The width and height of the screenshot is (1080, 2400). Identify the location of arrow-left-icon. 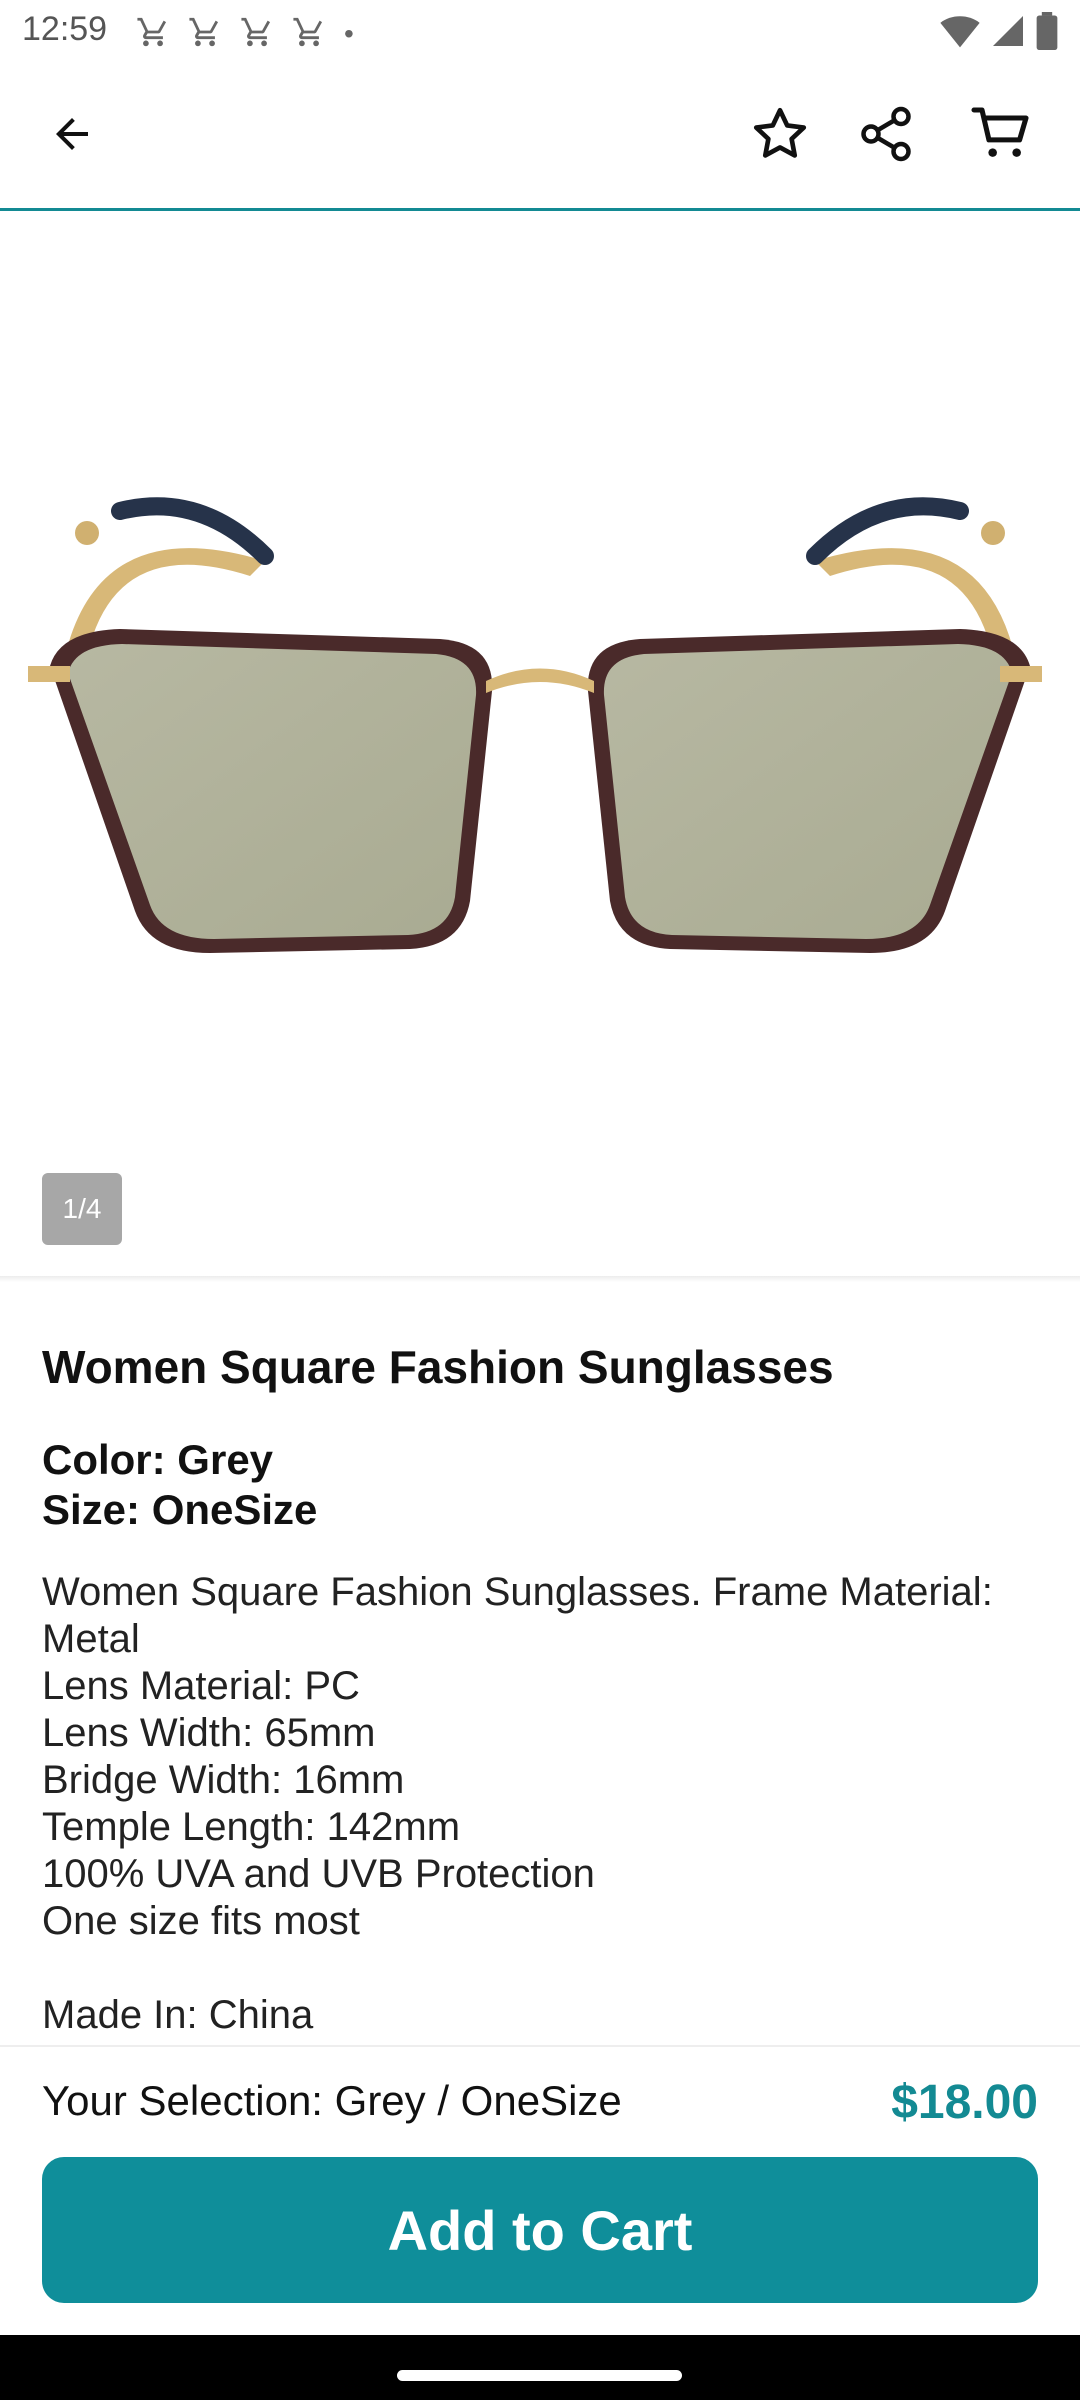
(72, 136).